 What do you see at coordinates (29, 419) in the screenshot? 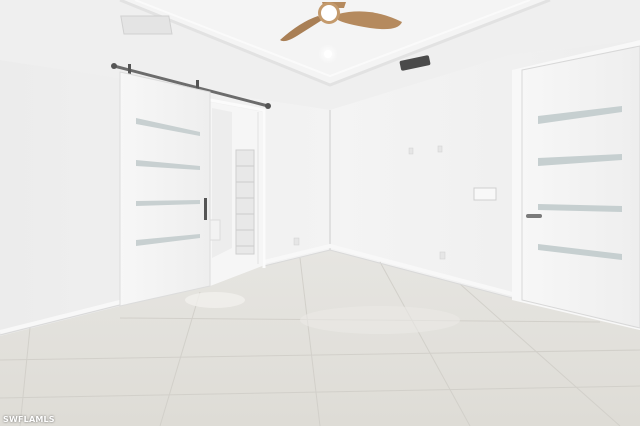
I see `watermark-logo: SWFLAMLS` at bounding box center [29, 419].